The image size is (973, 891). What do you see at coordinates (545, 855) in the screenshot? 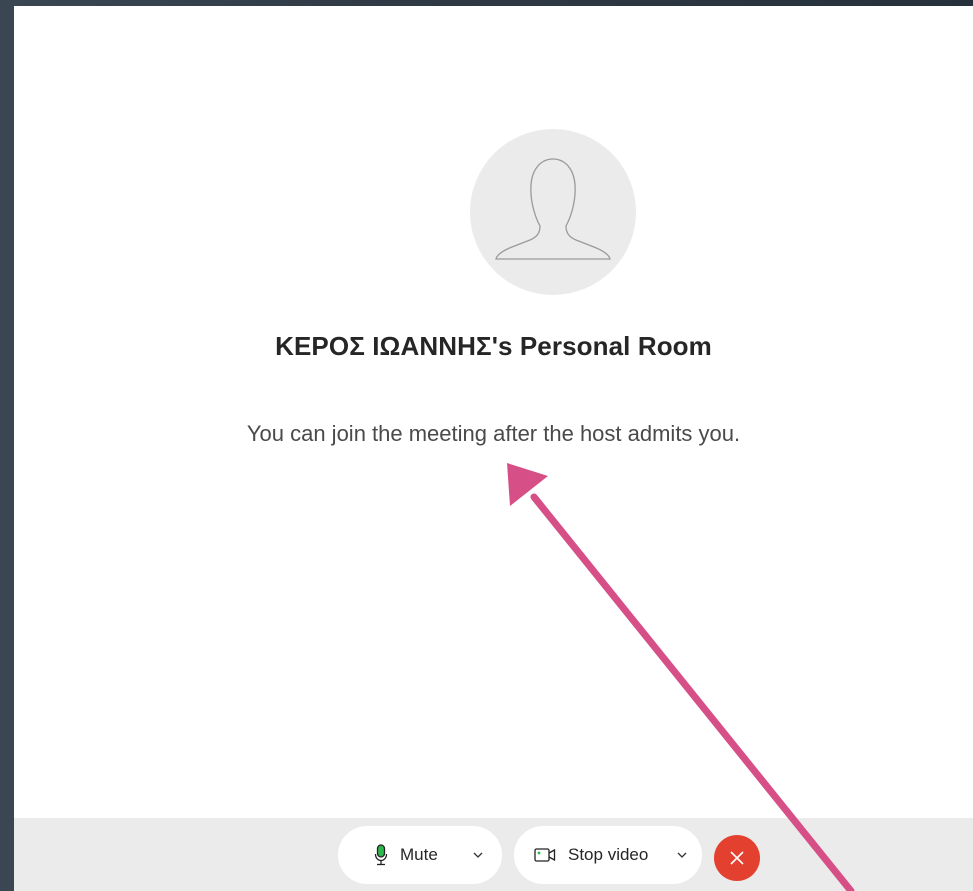
I see `video-camera-icon` at bounding box center [545, 855].